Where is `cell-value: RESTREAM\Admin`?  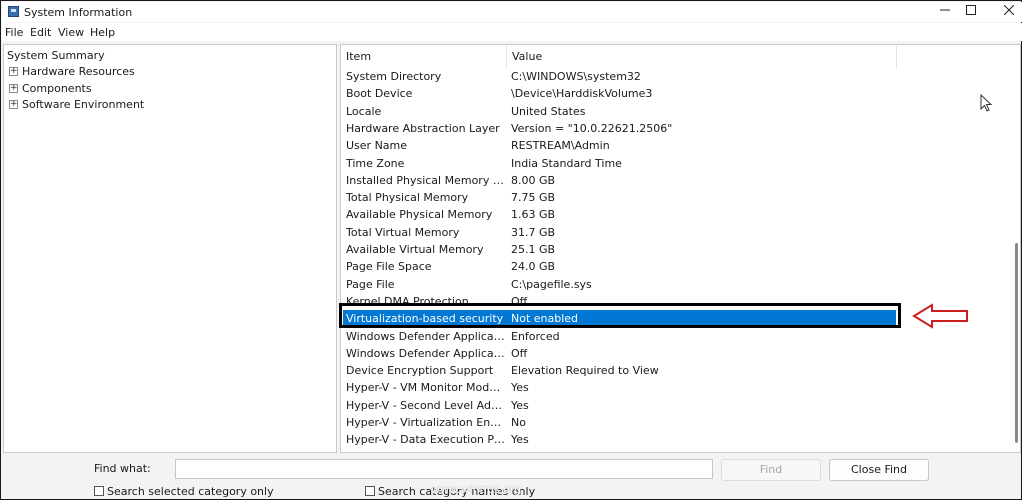
cell-value: RESTREAM\Admin is located at coordinates (560, 146).